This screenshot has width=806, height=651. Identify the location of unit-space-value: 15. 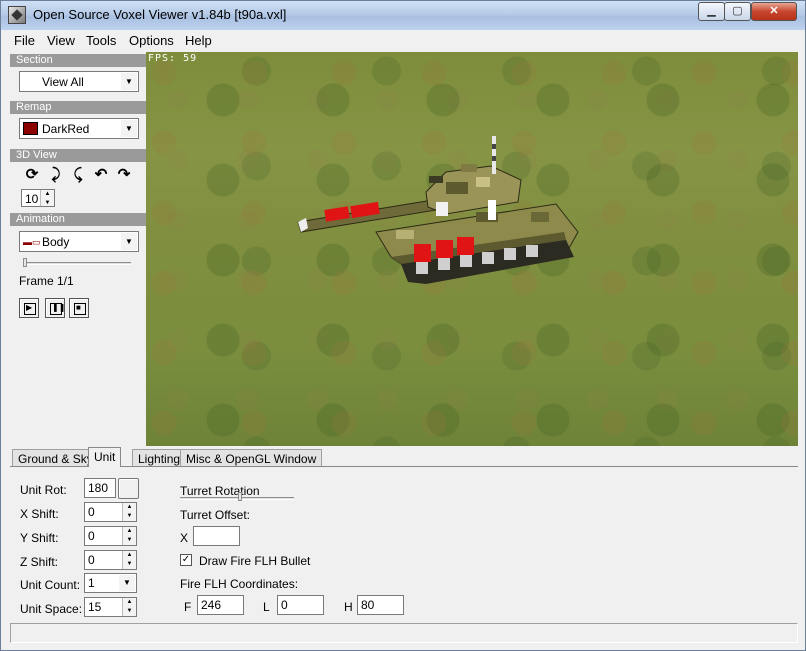
(95, 607).